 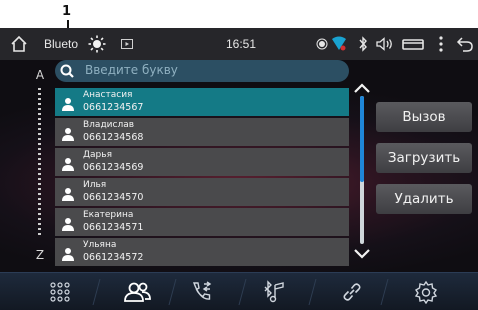 I want to click on contact-row-1: Анастасия 0661234567, so click(x=202, y=102).